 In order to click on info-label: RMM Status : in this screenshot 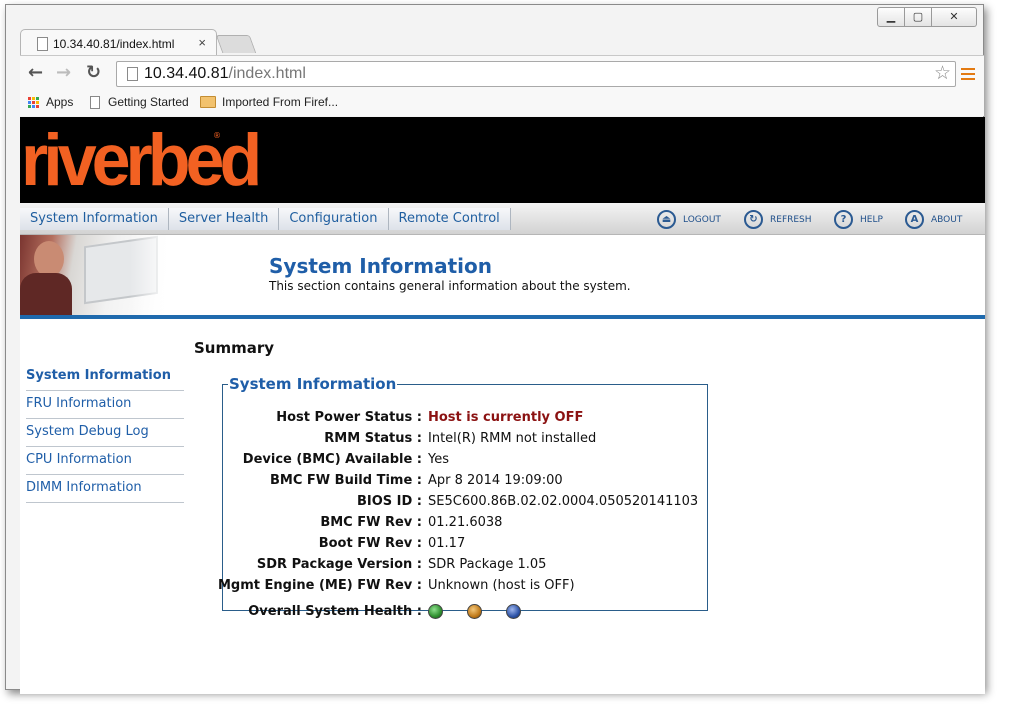, I will do `click(373, 438)`.